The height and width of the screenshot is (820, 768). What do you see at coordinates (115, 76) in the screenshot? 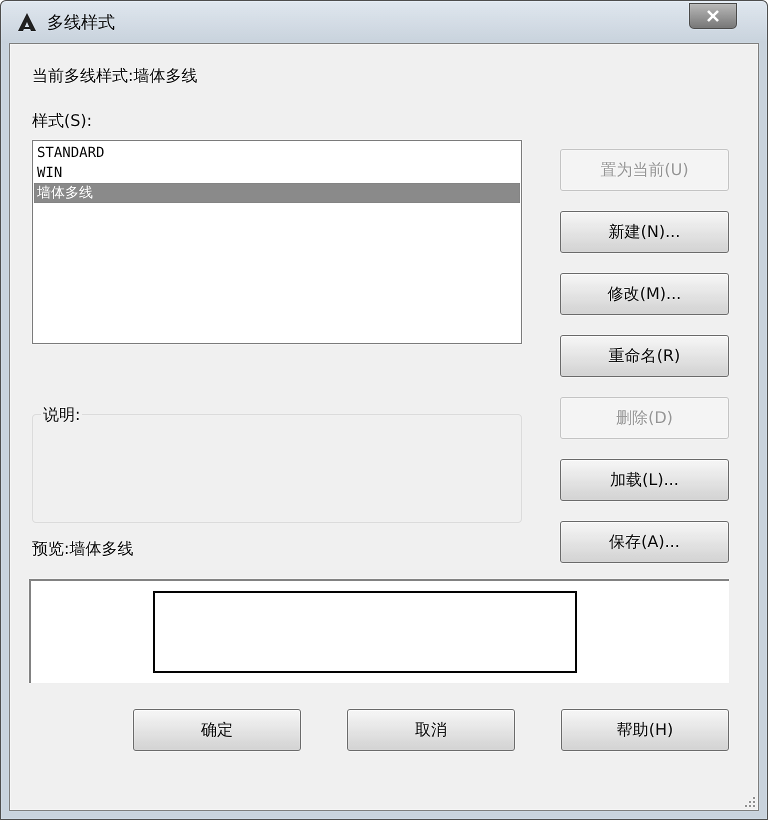
I see `current-style-label: 当前多线样式:墙体多线` at bounding box center [115, 76].